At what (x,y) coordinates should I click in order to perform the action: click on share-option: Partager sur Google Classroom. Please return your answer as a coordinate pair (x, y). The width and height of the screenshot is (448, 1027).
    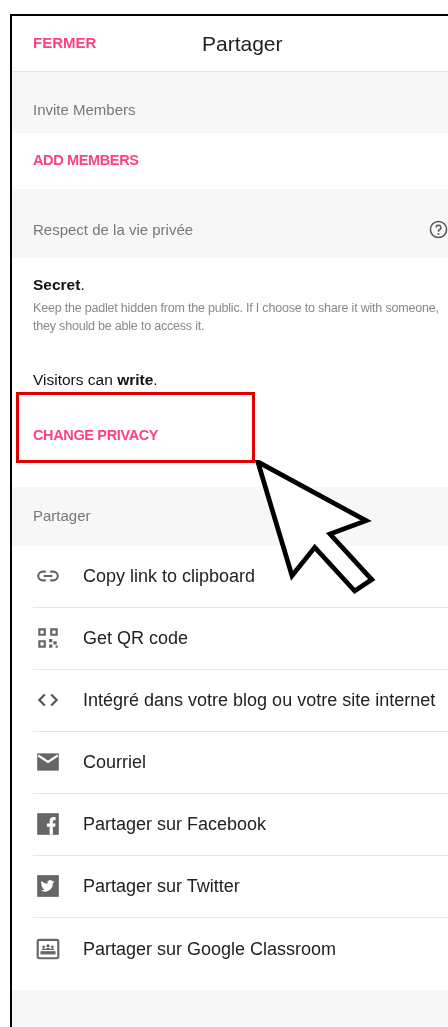
    Looking at the image, I should click on (240, 948).